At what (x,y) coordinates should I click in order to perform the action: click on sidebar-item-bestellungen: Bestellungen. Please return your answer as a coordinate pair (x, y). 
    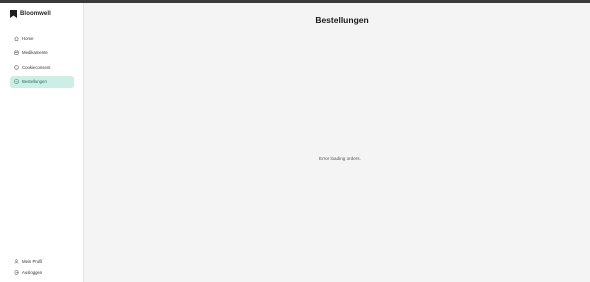
    Looking at the image, I should click on (42, 81).